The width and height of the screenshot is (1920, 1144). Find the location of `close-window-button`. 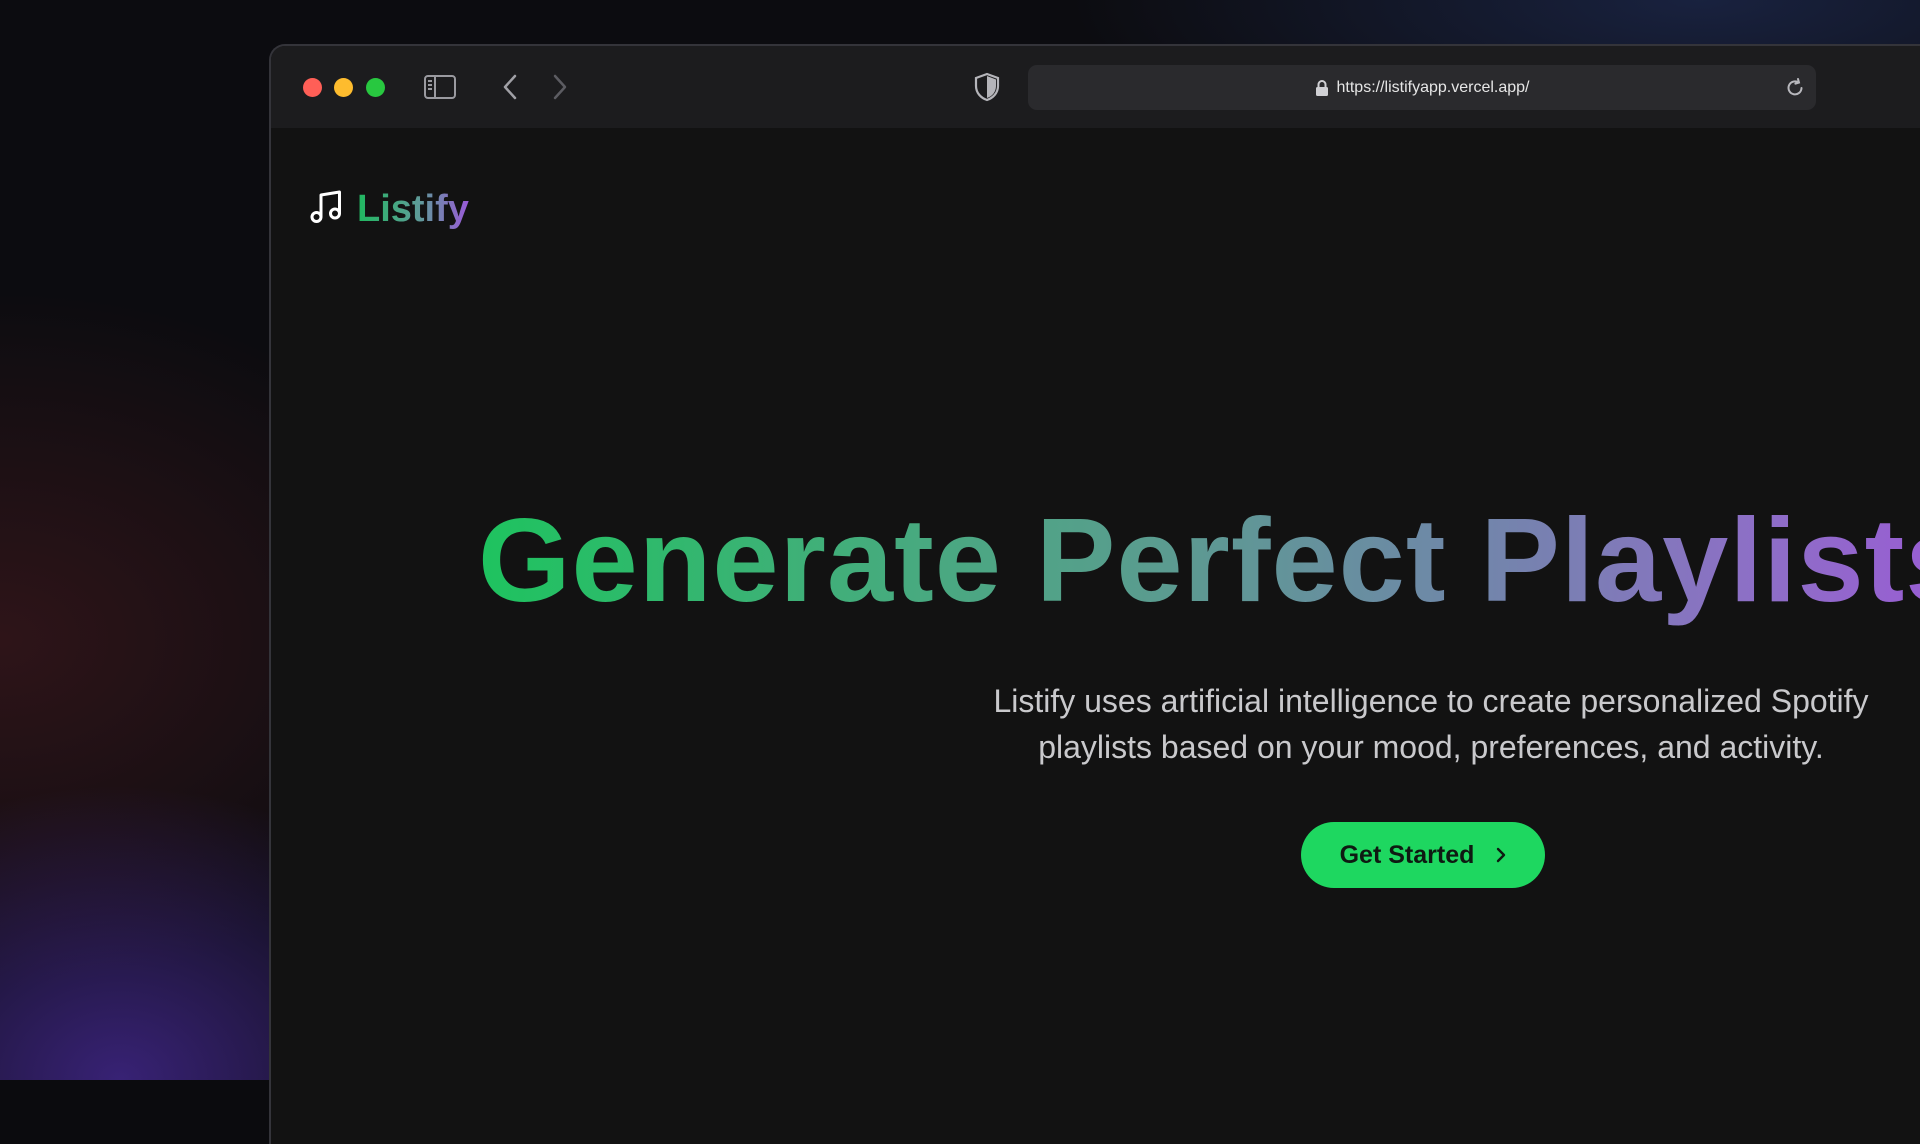

close-window-button is located at coordinates (312, 87).